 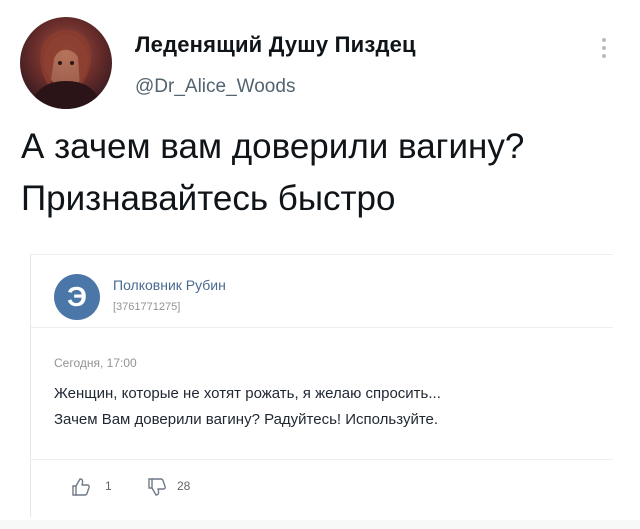 What do you see at coordinates (184, 486) in the screenshot?
I see `dislike-count: 28` at bounding box center [184, 486].